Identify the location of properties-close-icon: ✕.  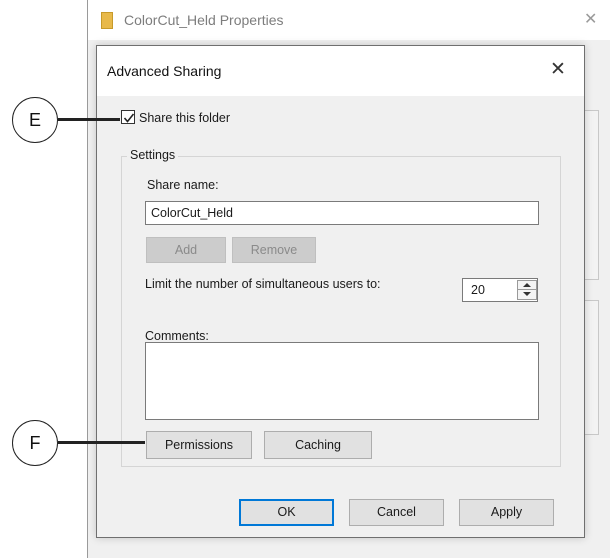
(590, 19).